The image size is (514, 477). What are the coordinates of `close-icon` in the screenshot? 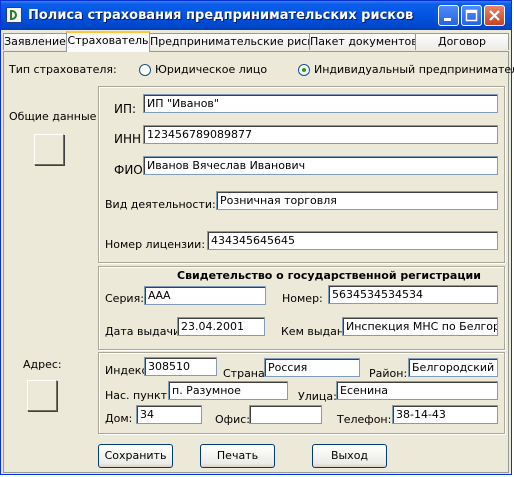 It's located at (494, 15).